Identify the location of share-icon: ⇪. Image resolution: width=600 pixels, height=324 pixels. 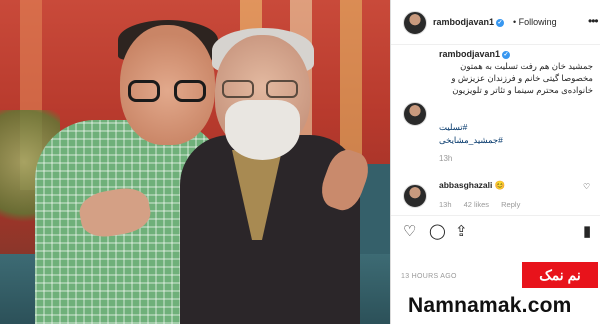
(461, 231).